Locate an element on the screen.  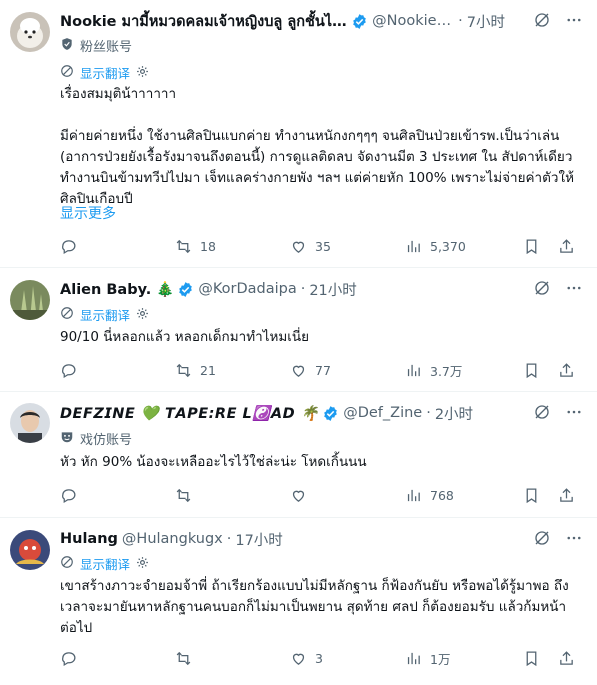
like-button: 35 is located at coordinates (347, 246).